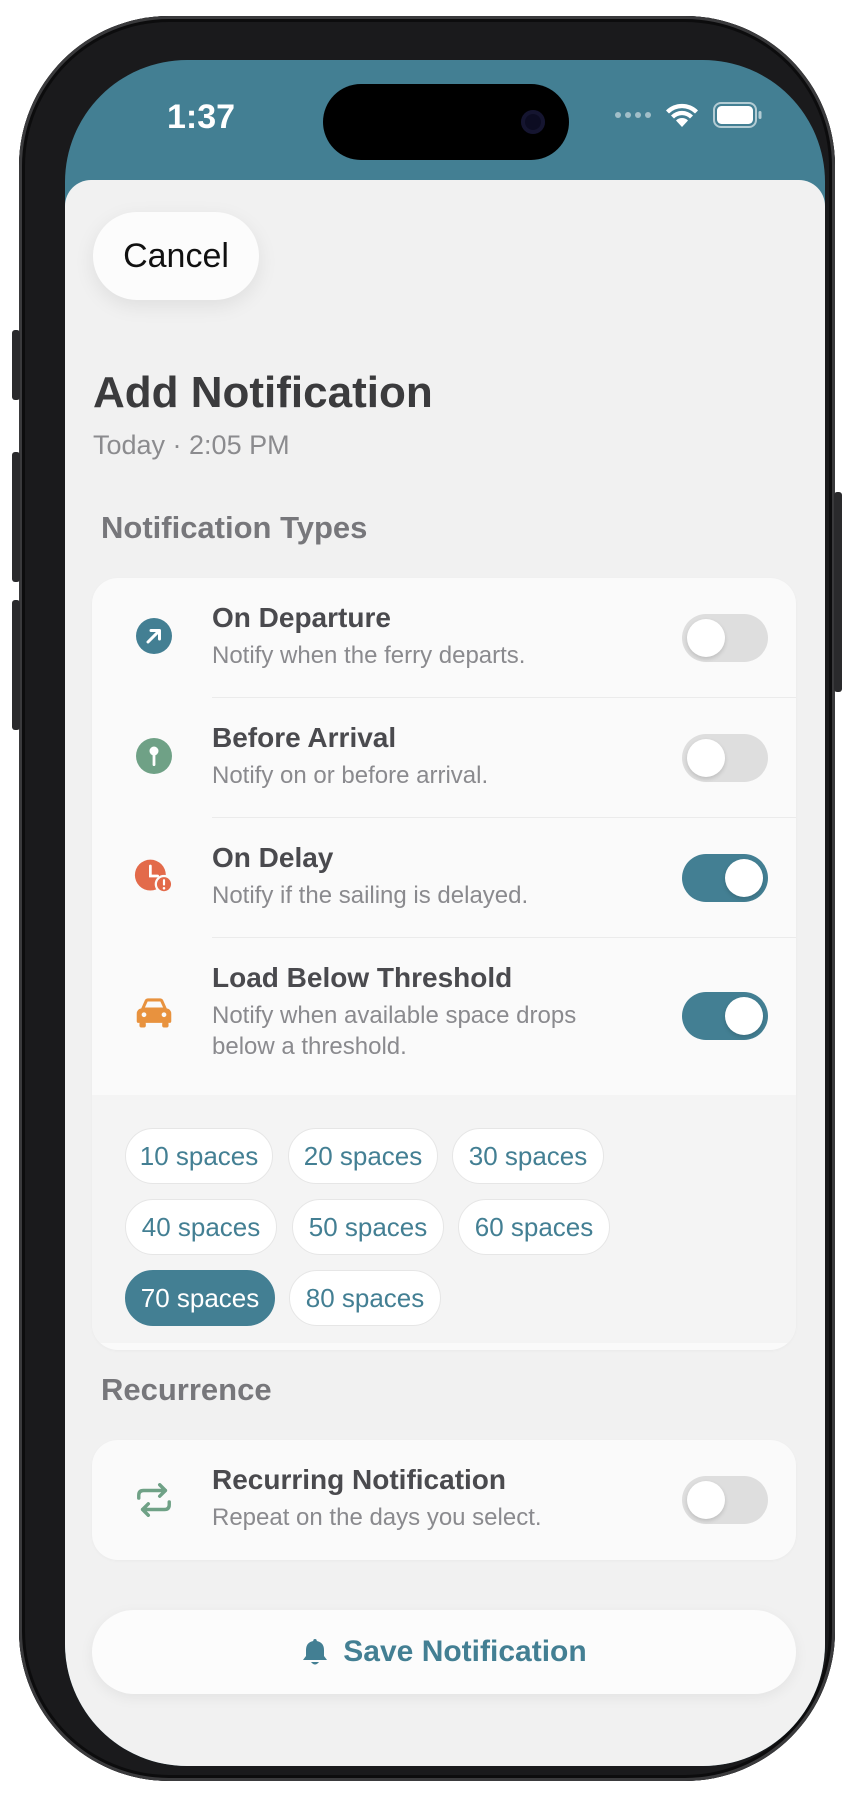 The width and height of the screenshot is (853, 1795). I want to click on row-description: Repeat on the days you select., so click(377, 1517).